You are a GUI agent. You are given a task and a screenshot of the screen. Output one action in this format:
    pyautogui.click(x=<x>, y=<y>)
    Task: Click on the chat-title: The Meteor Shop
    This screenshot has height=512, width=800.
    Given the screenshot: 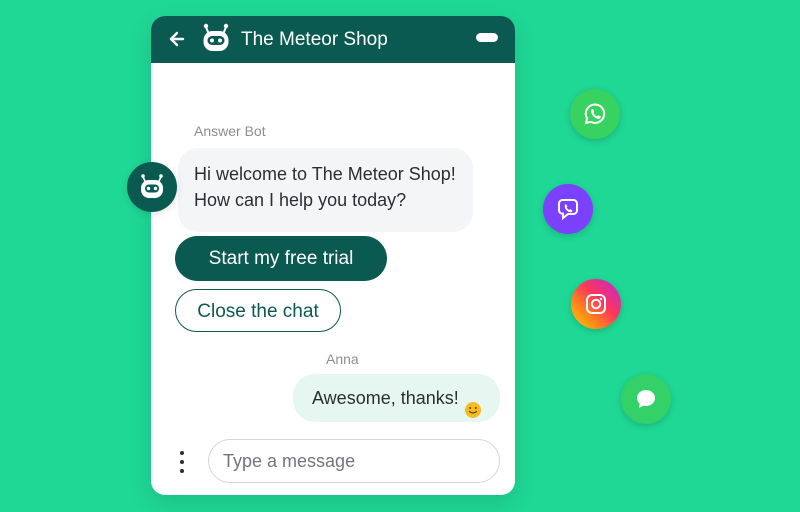 What is the action you would take?
    pyautogui.click(x=314, y=39)
    